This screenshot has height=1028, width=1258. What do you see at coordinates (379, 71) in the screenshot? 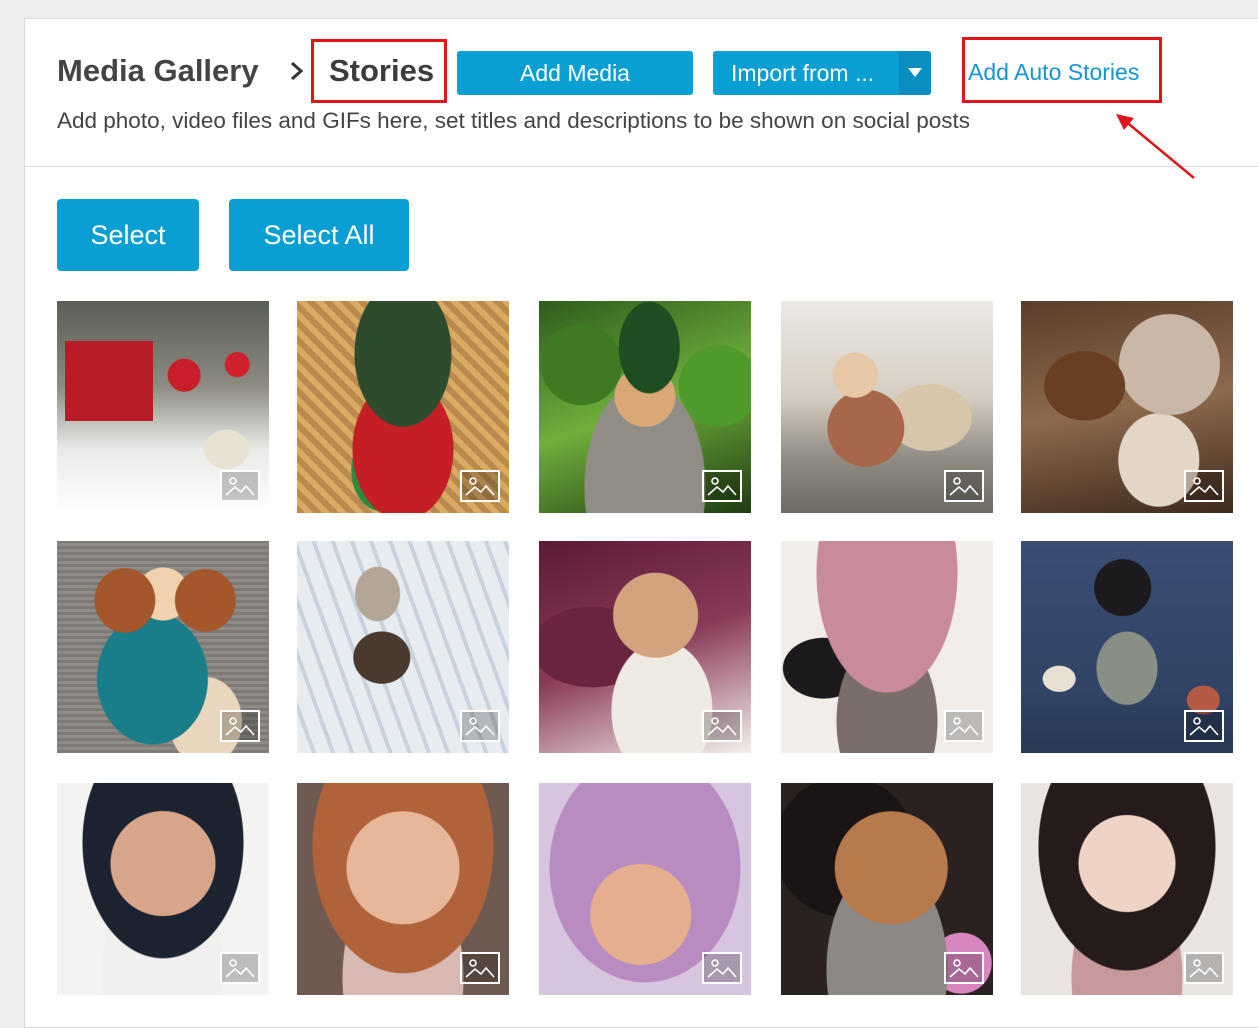
I see `highlight-box-stories` at bounding box center [379, 71].